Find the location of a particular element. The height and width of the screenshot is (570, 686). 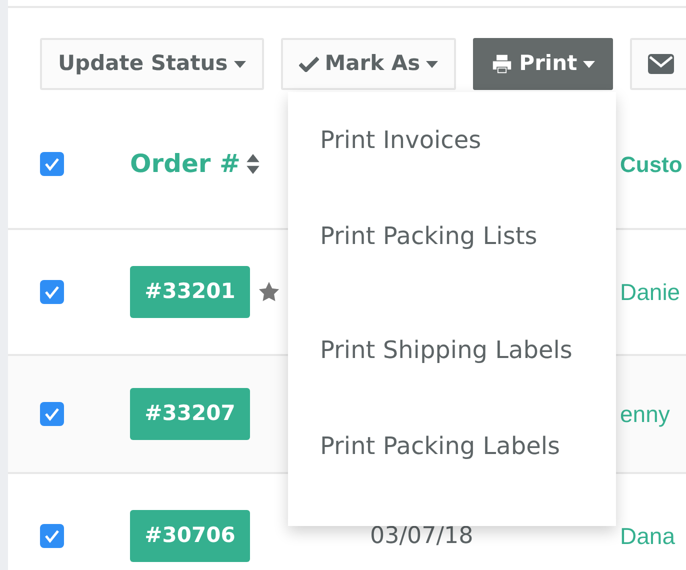

check-icon is located at coordinates (308, 64).